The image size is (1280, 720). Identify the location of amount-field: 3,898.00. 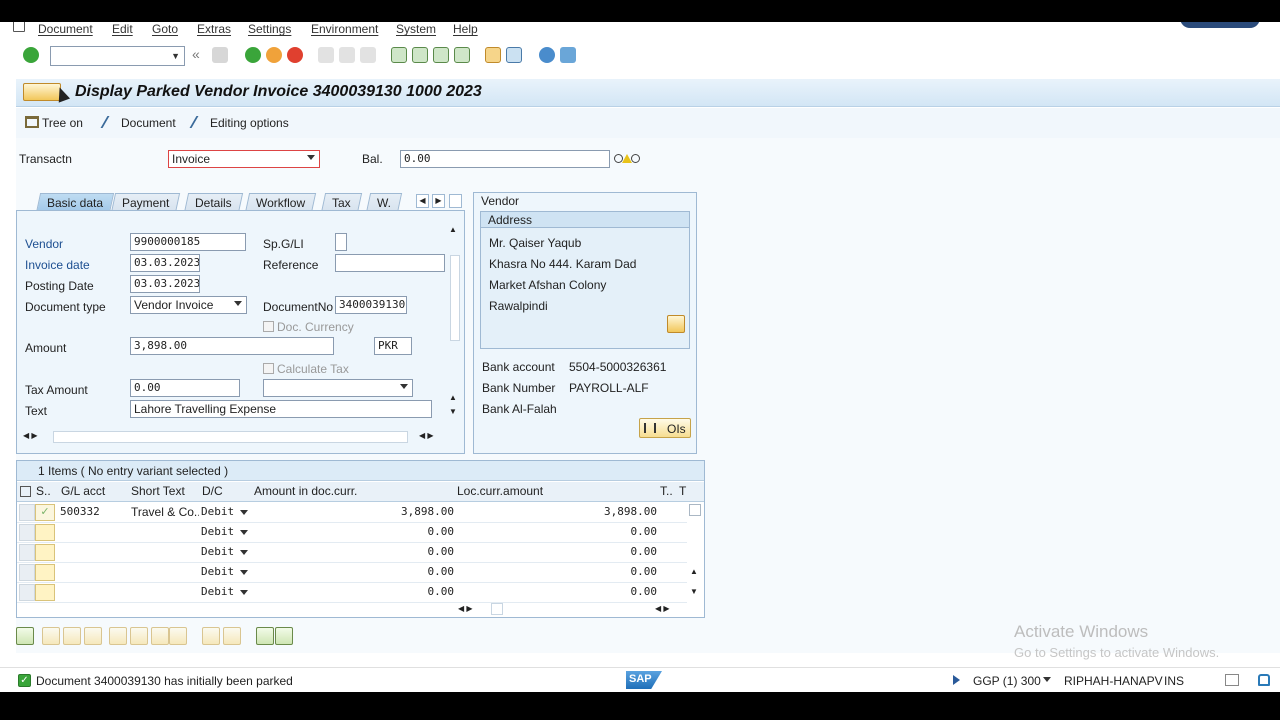
(232, 346).